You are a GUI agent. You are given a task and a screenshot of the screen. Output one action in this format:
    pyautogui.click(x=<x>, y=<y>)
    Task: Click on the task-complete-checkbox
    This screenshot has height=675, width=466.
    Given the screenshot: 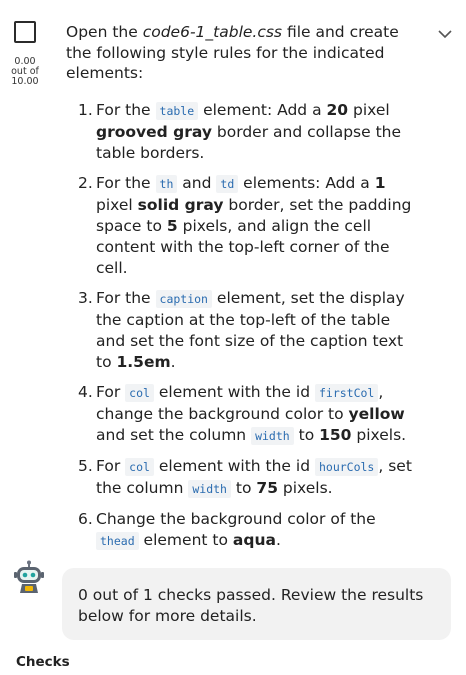 What is the action you would take?
    pyautogui.click(x=25, y=32)
    